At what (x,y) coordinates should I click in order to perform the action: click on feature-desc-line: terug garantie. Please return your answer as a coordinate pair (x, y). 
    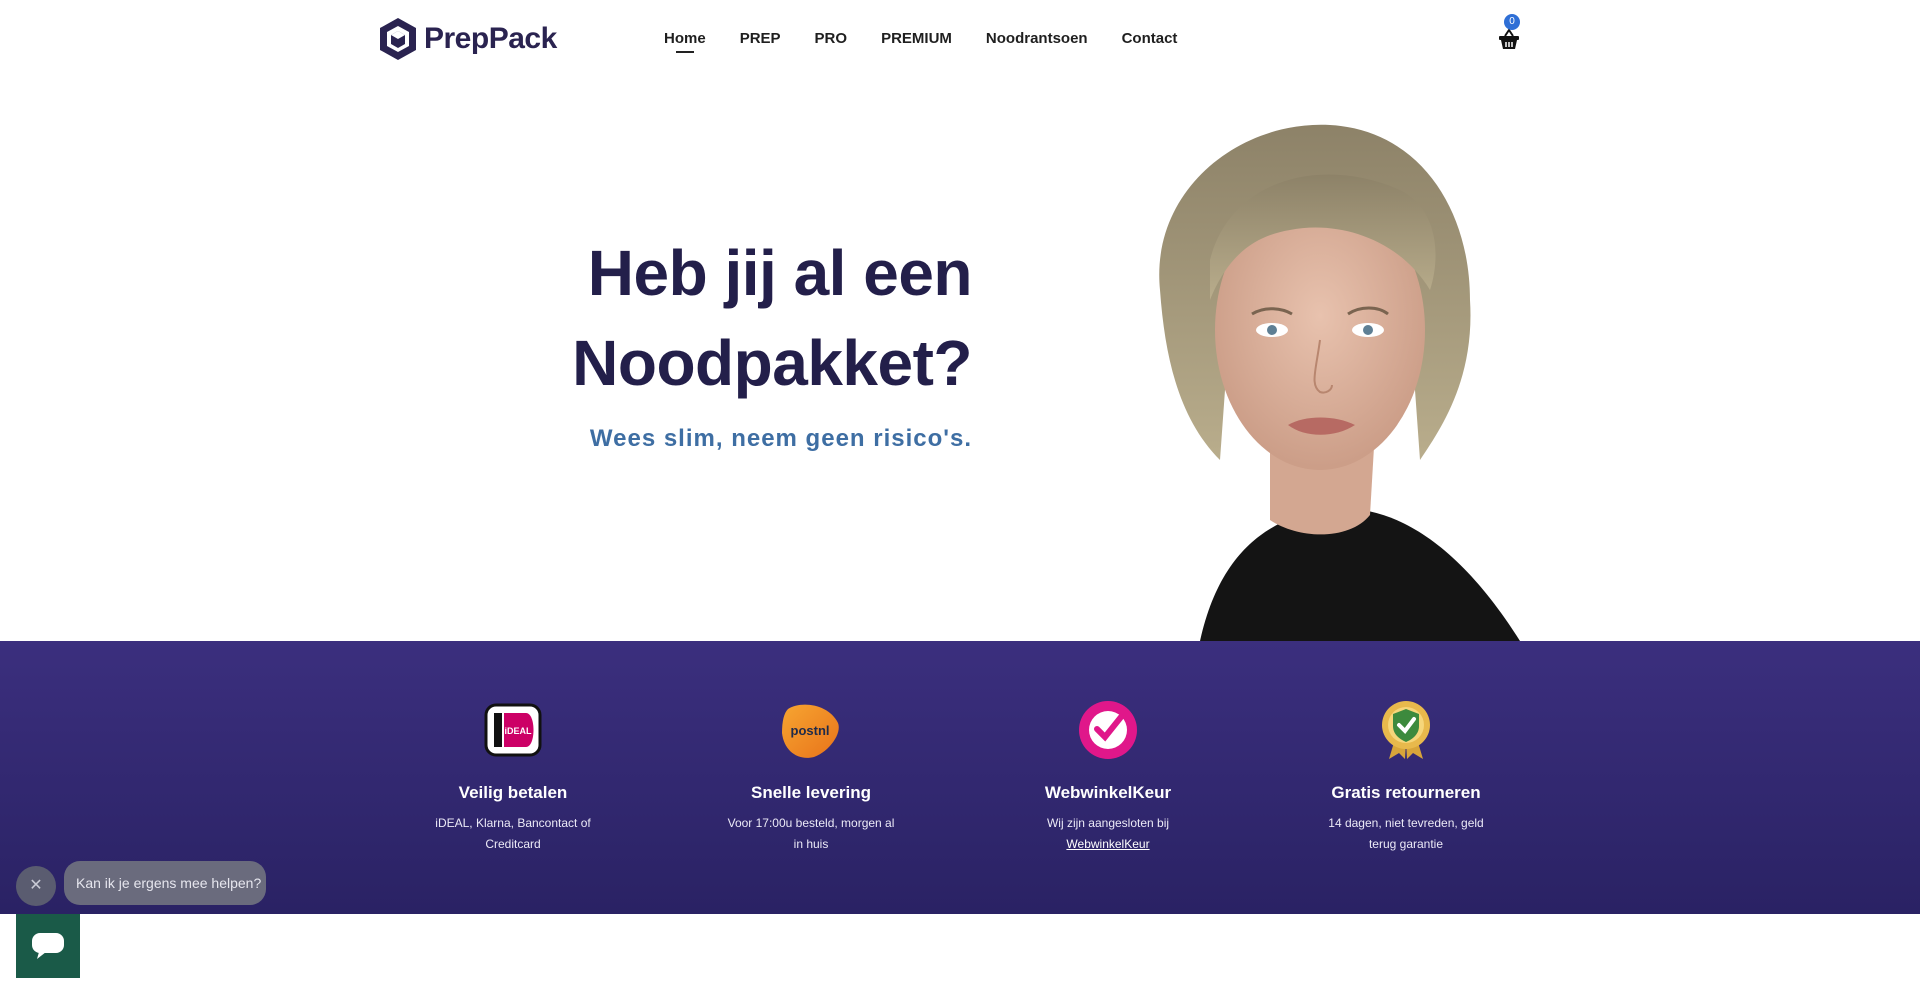
    Looking at the image, I should click on (1406, 844).